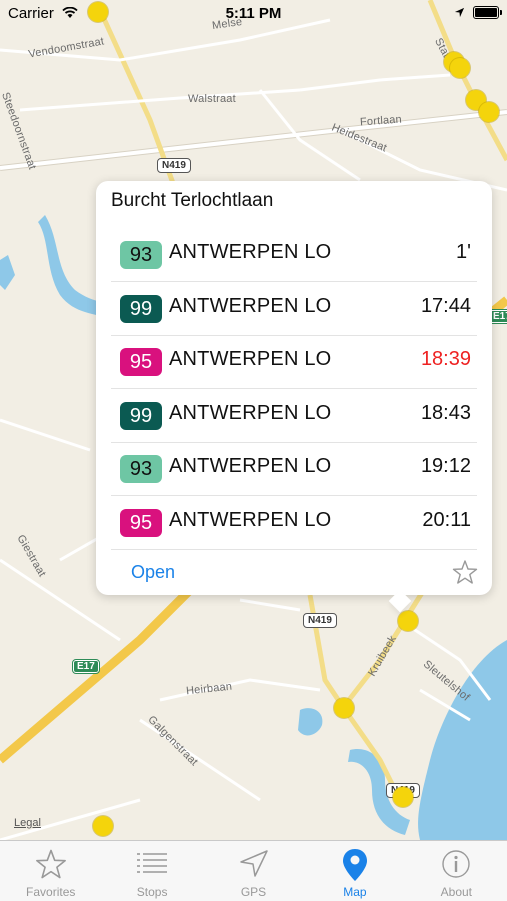 The height and width of the screenshot is (901, 507). I want to click on departure-row: 95 ANTWERPEN LO 18:39, so click(294, 362).